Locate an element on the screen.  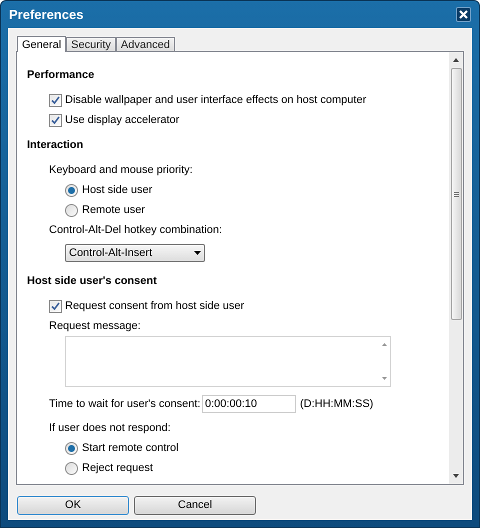
section-heading: Interaction is located at coordinates (55, 145).